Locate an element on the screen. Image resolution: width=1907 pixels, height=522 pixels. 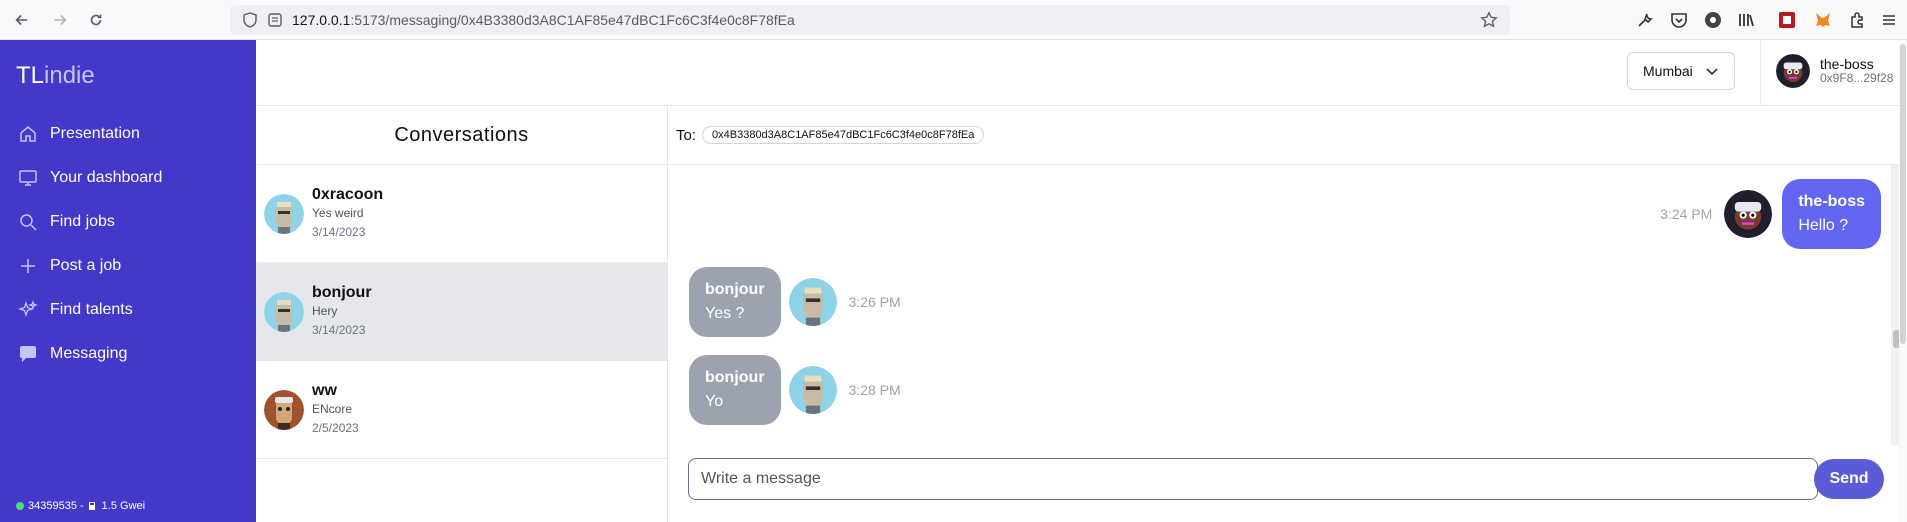
message-sent: 3:24 PM the-boss Hello ? is located at coordinates (1770, 214).